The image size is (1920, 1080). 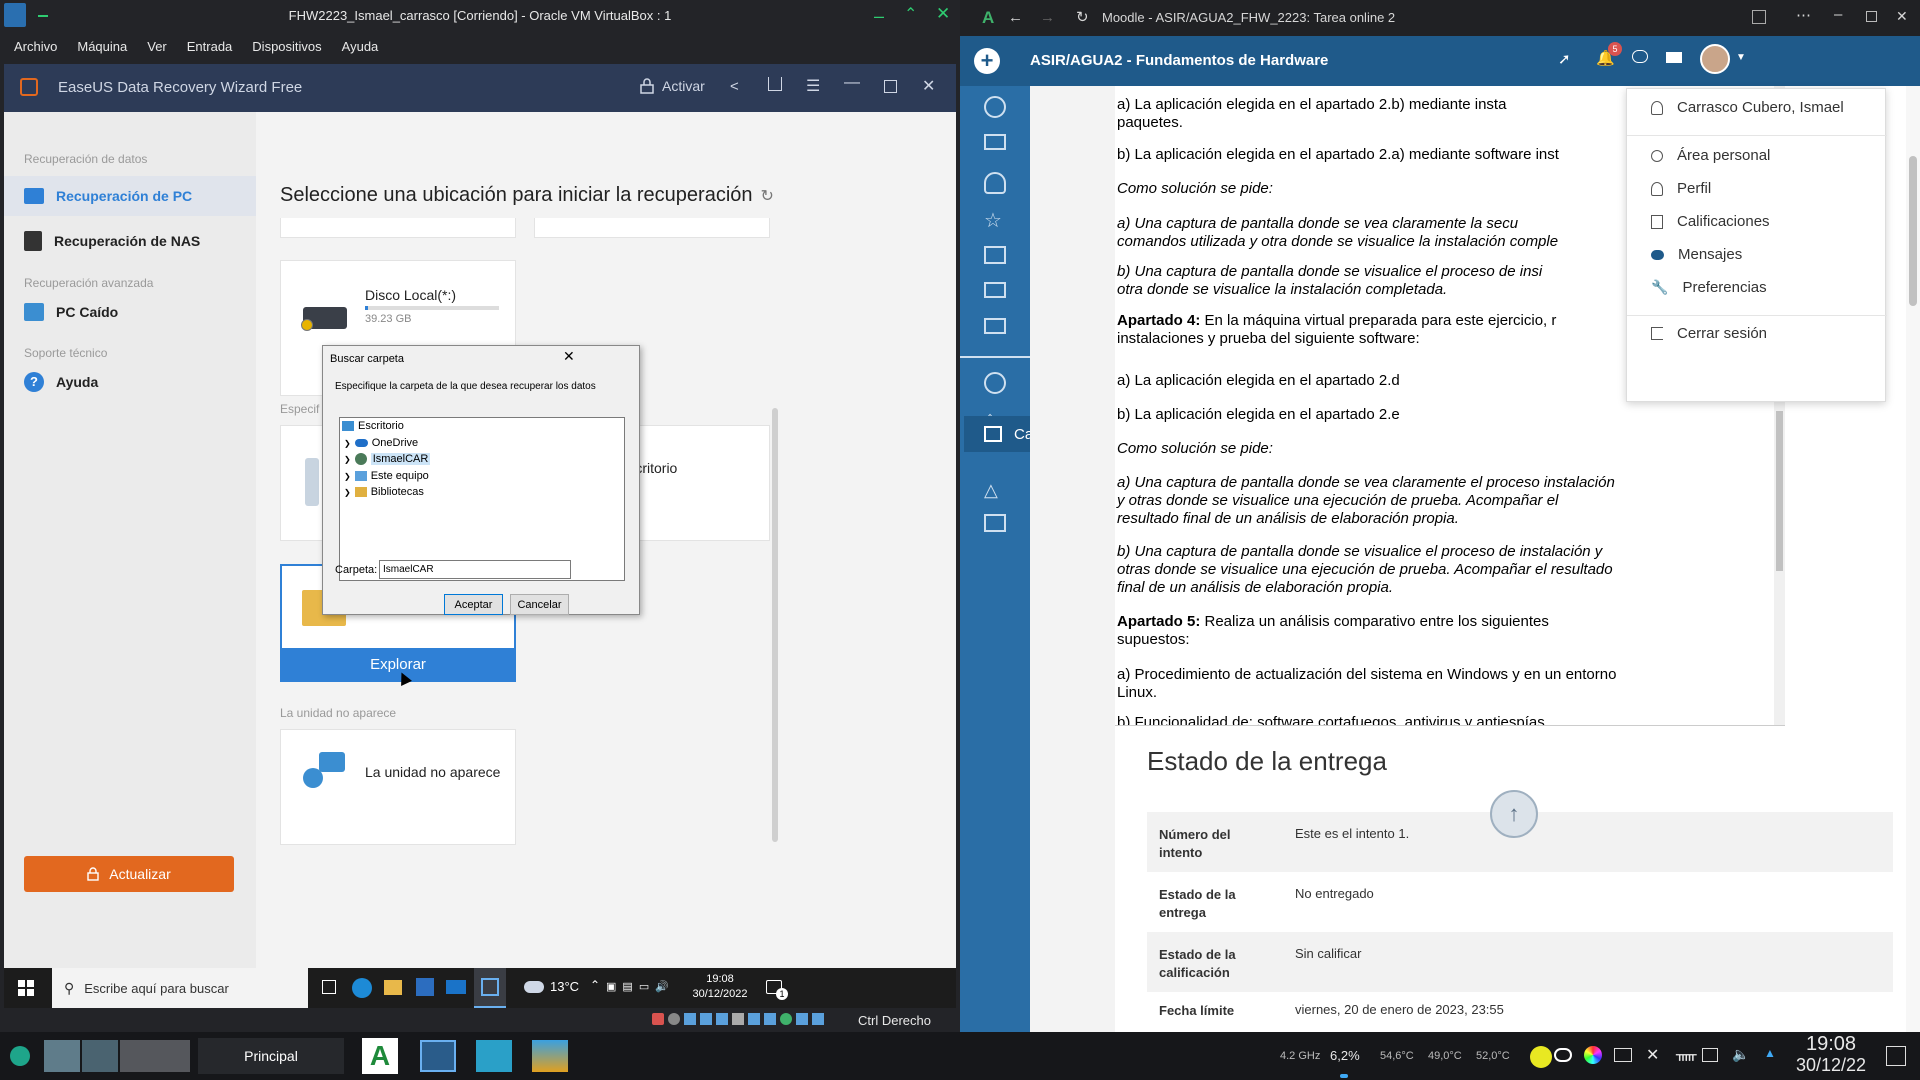 What do you see at coordinates (1913, 559) in the screenshot?
I see `page-scrollbar` at bounding box center [1913, 559].